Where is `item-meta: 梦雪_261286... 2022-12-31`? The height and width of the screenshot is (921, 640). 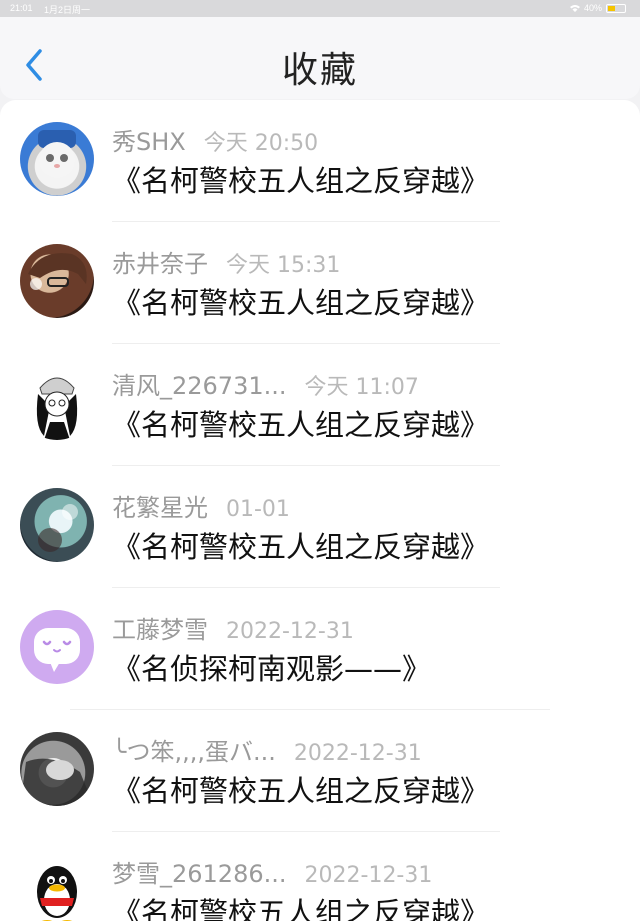 item-meta: 梦雪_261286... 2022-12-31 is located at coordinates (272, 871).